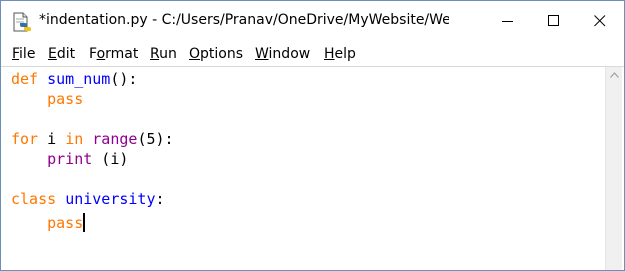  Describe the element at coordinates (23, 54) in the screenshot. I see `menu-file: File` at that location.